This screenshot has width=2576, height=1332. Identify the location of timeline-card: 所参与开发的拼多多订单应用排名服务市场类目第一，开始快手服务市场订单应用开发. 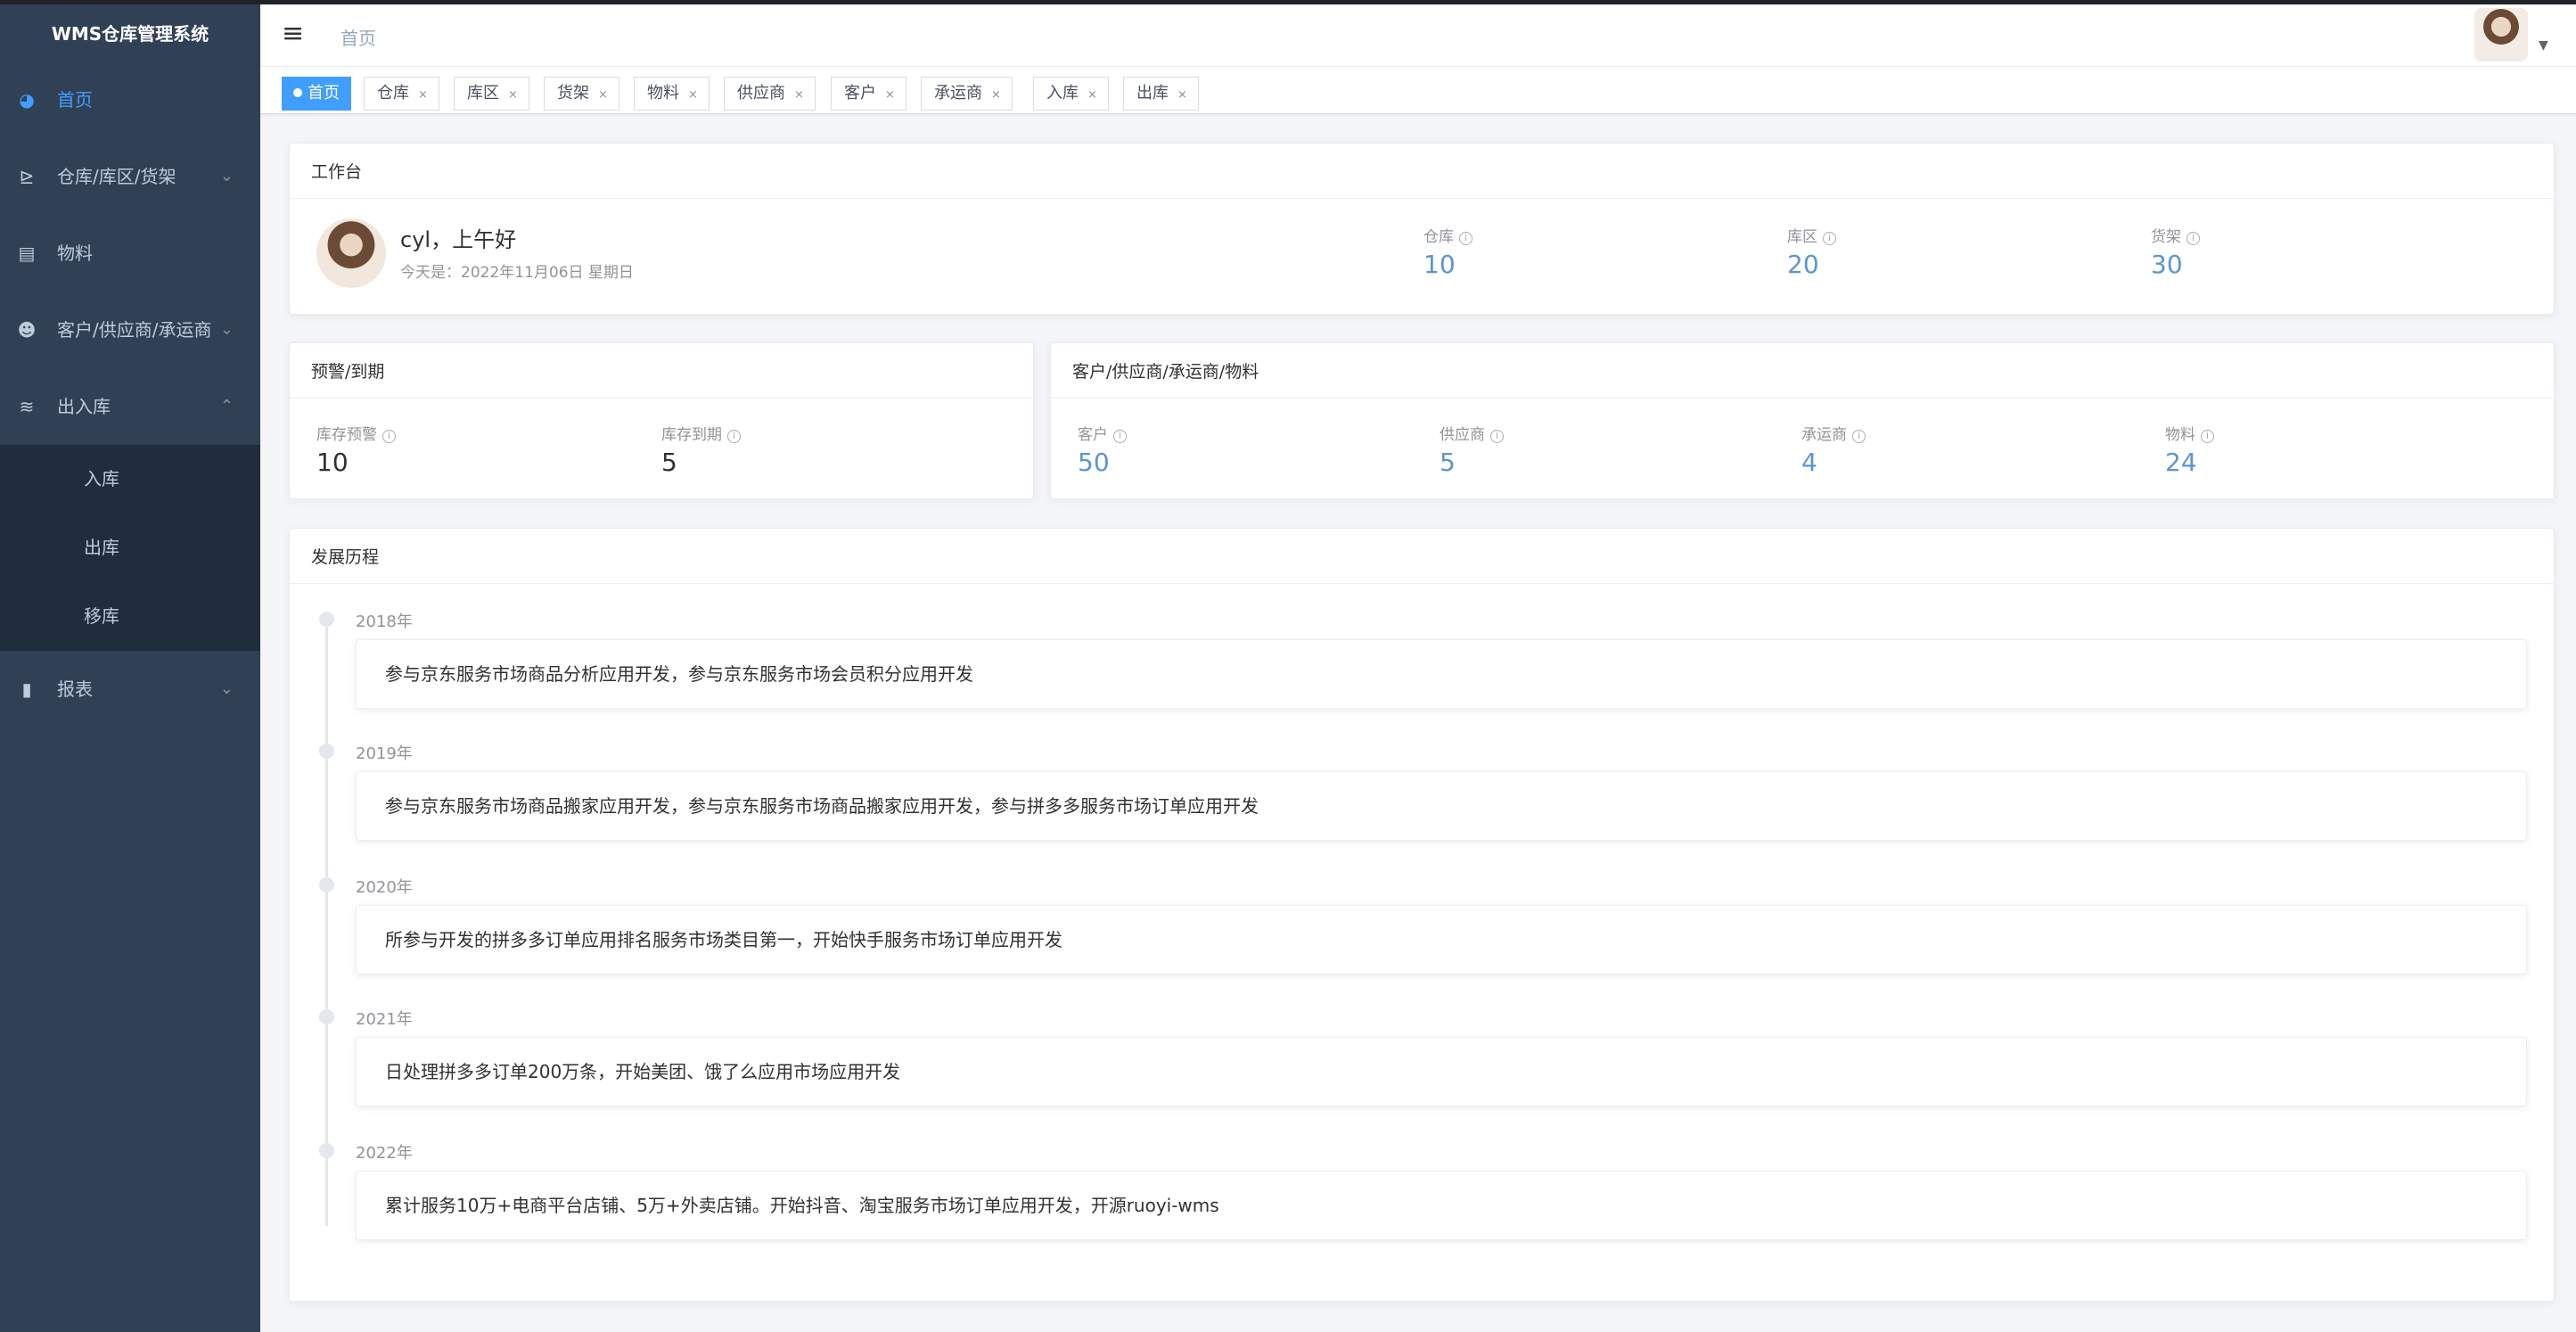
(1441, 939).